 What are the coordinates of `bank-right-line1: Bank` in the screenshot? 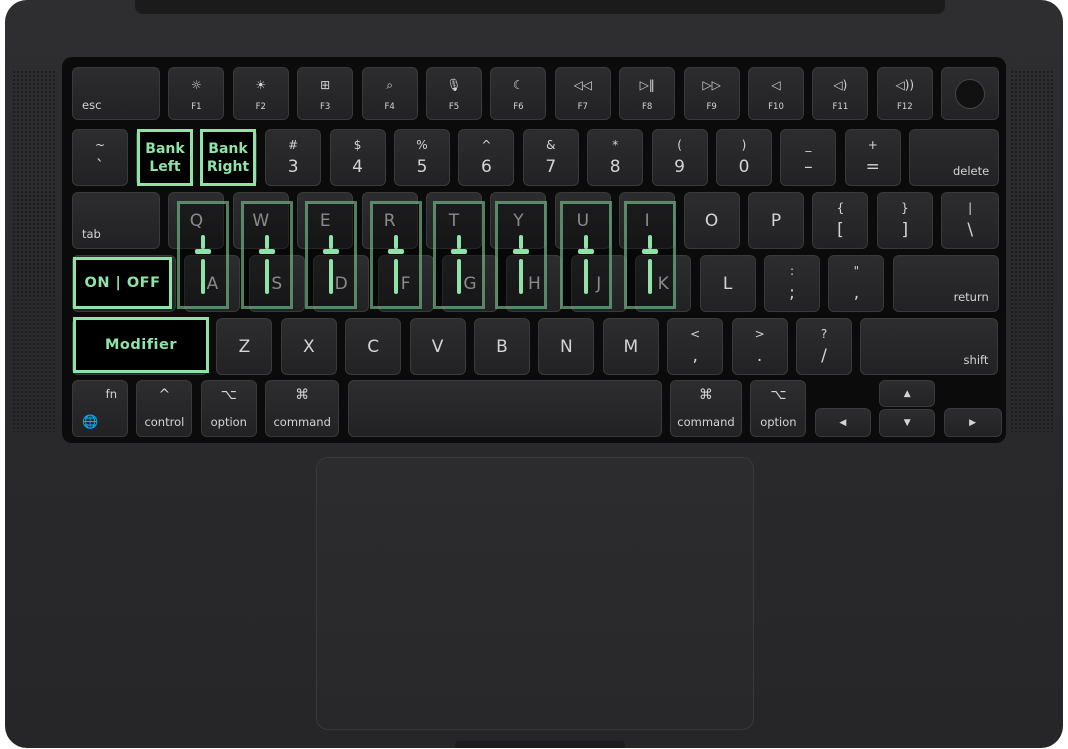 It's located at (228, 148).